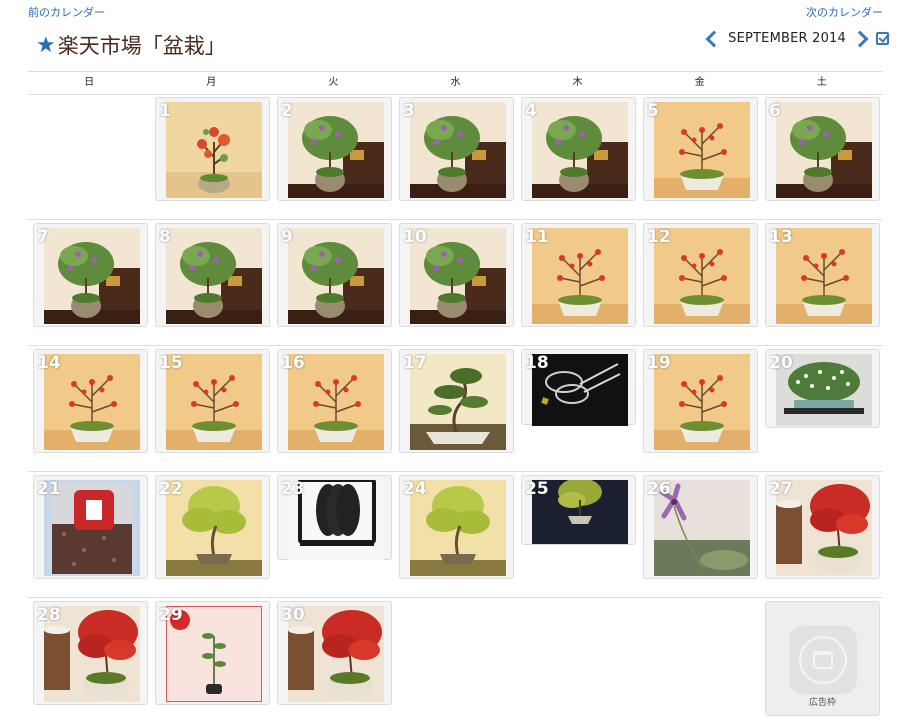  Describe the element at coordinates (415, 237) in the screenshot. I see `day-number: 10` at that location.